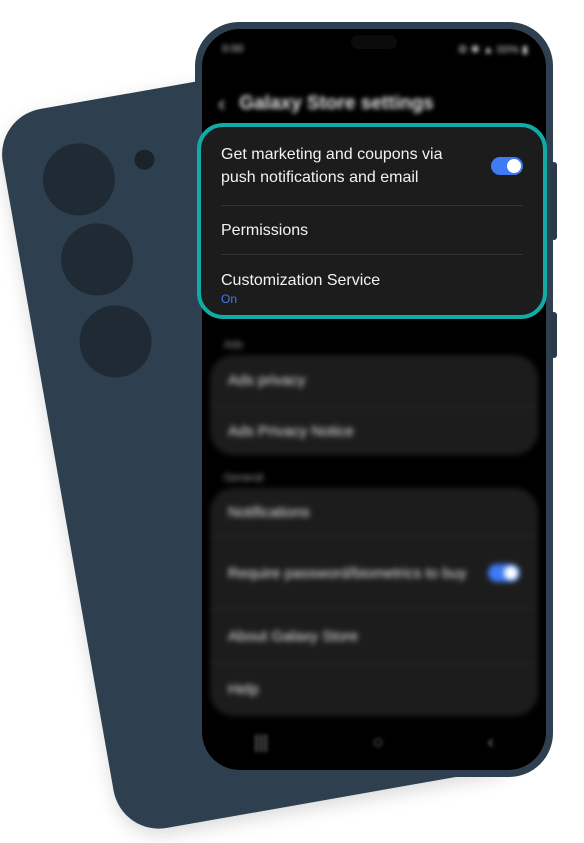  What do you see at coordinates (375, 49) in the screenshot?
I see `status-bar: 0:00 ⚙ ✱ ▲ 00% ▮` at bounding box center [375, 49].